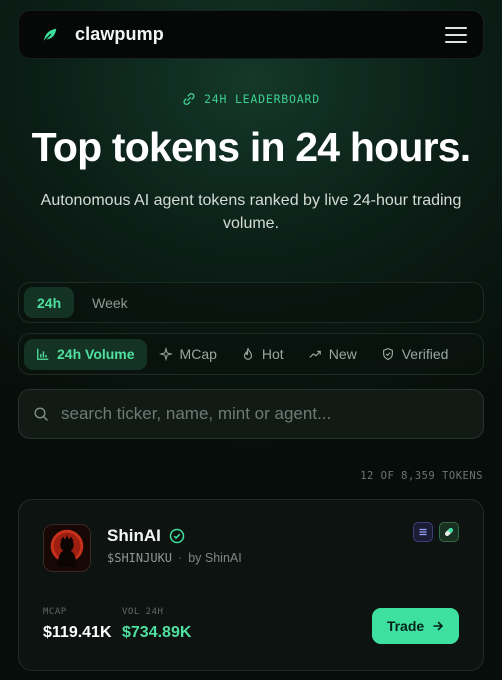 The image size is (502, 680). I want to click on search-input, so click(265, 414).